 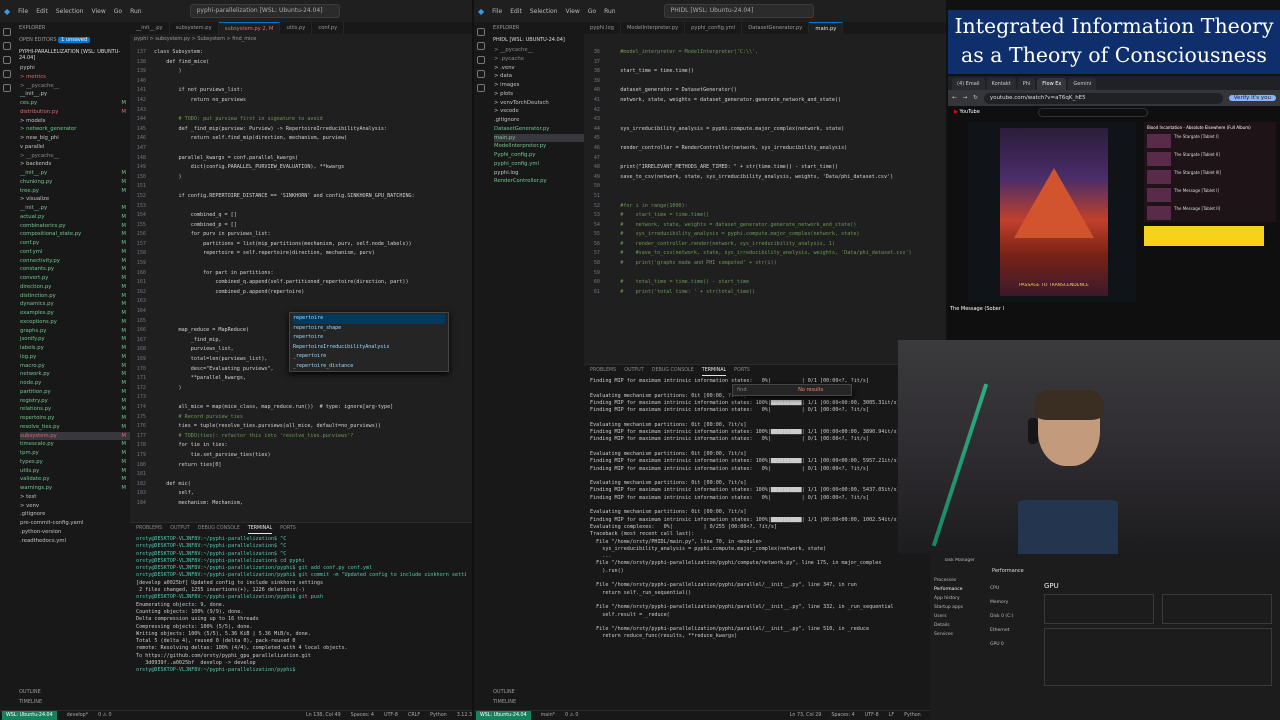 What do you see at coordinates (369, 319) in the screenshot?
I see `suggestion-item: repertoire` at bounding box center [369, 319].